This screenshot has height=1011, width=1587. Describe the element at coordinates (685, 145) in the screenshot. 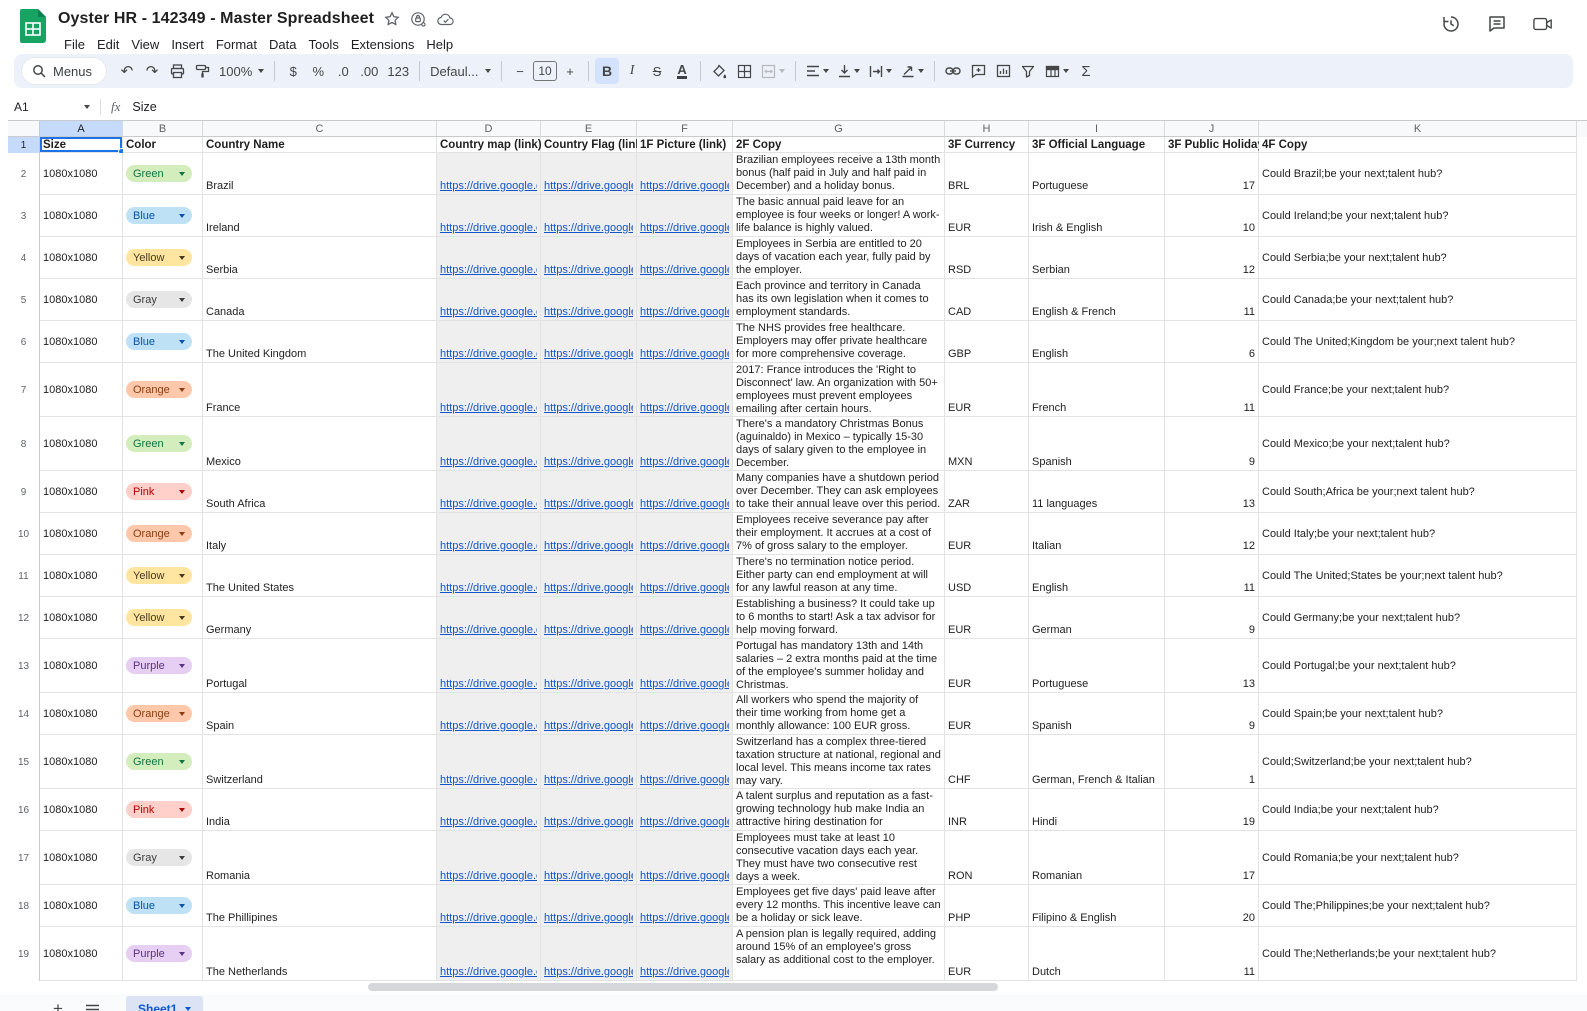

I see `cell-F1: 1F Picture (link)` at that location.